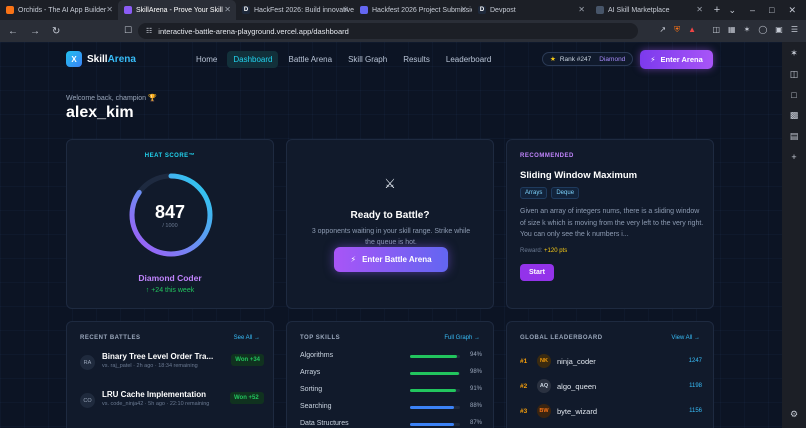 This screenshot has height=428, width=806. Describe the element at coordinates (10, 10) in the screenshot. I see `tab-favicon-icon` at that location.